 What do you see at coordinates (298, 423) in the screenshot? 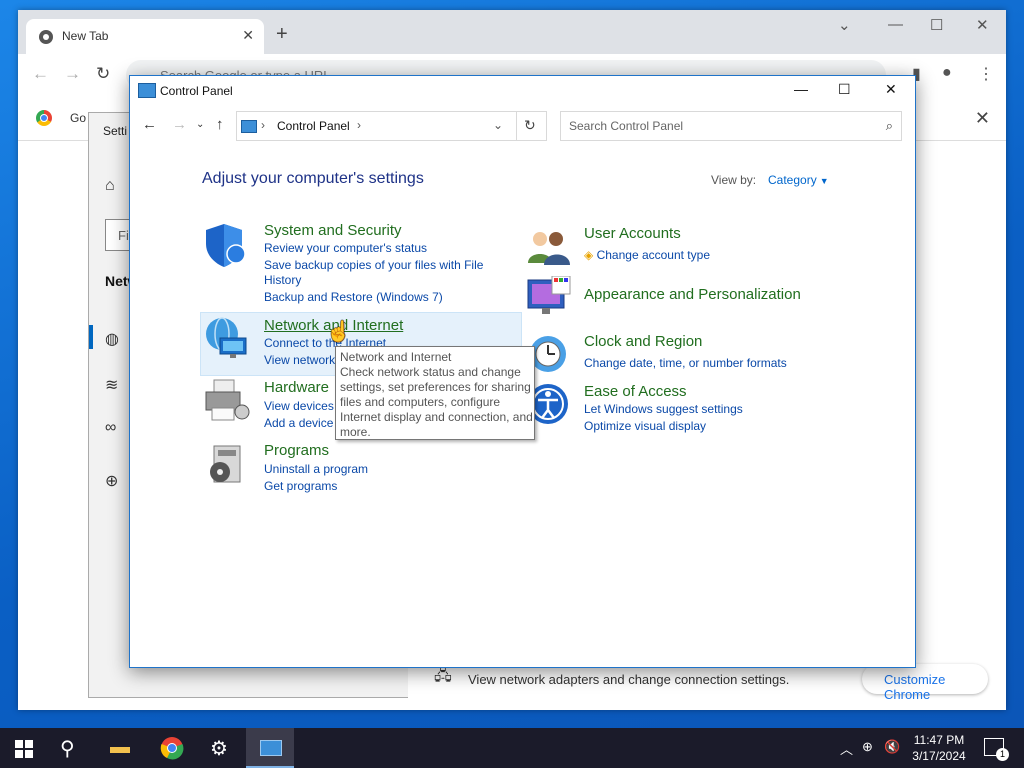
I see `link-add-device: Add a device` at bounding box center [298, 423].